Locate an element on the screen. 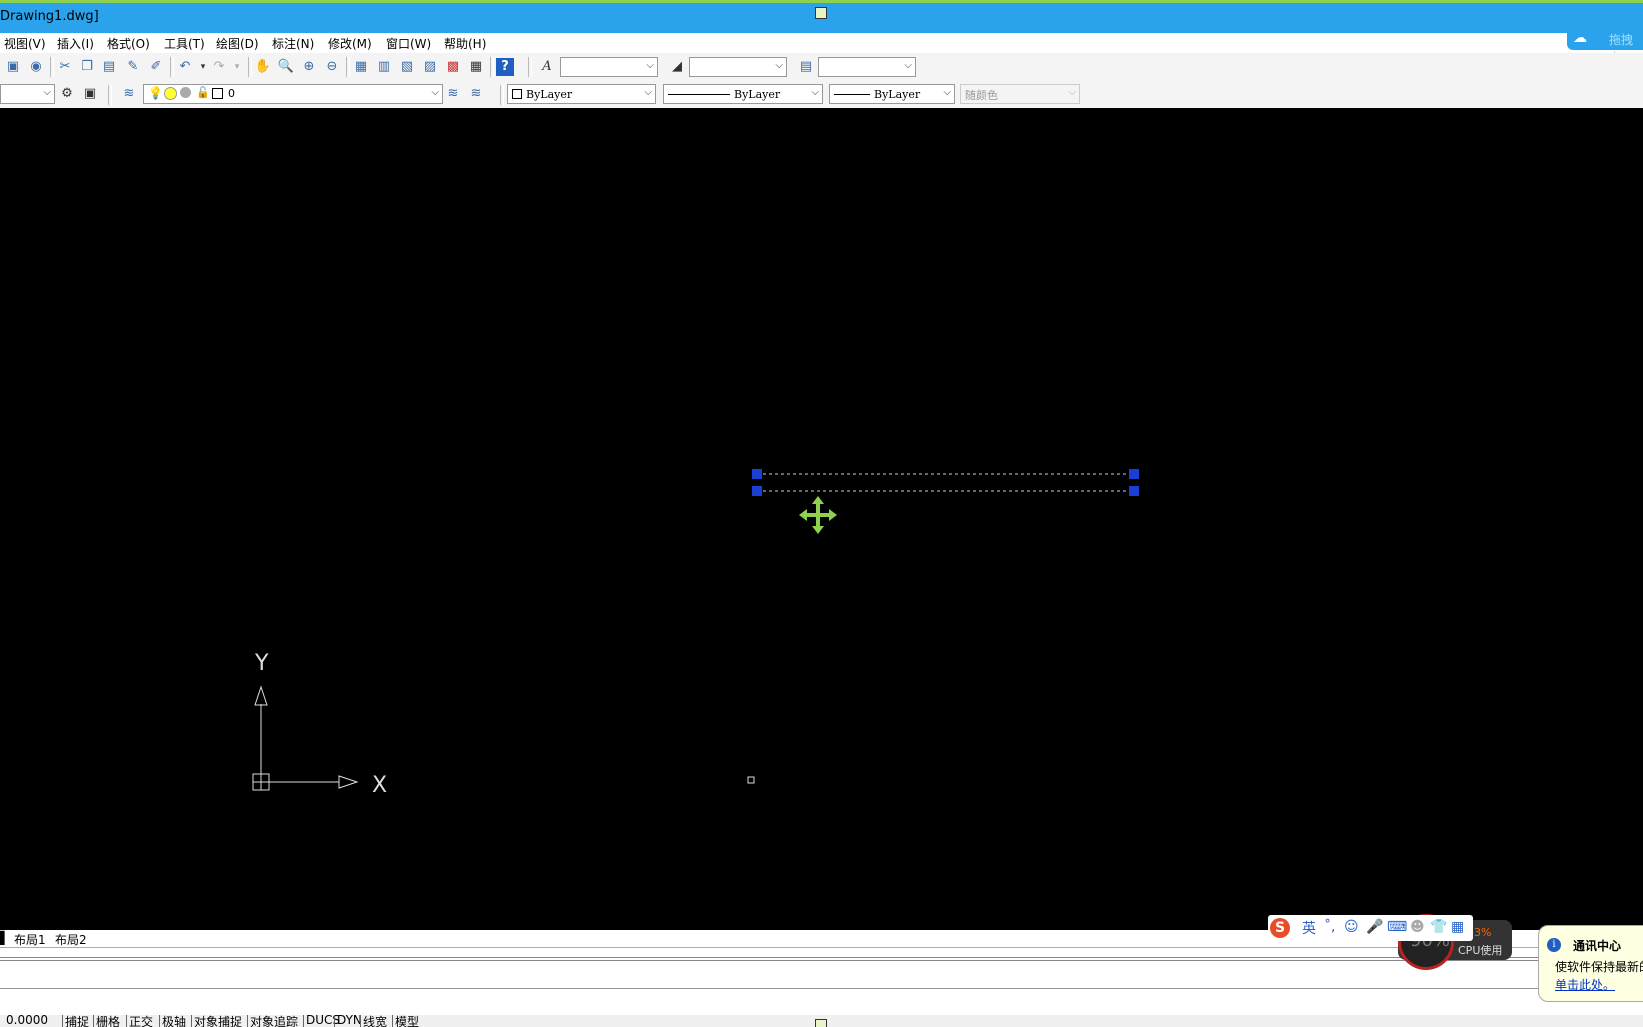 The image size is (1643, 1027). communication-center-notification: i 通讯中心 使软件保持最新的 单击此处。 is located at coordinates (1590, 963).